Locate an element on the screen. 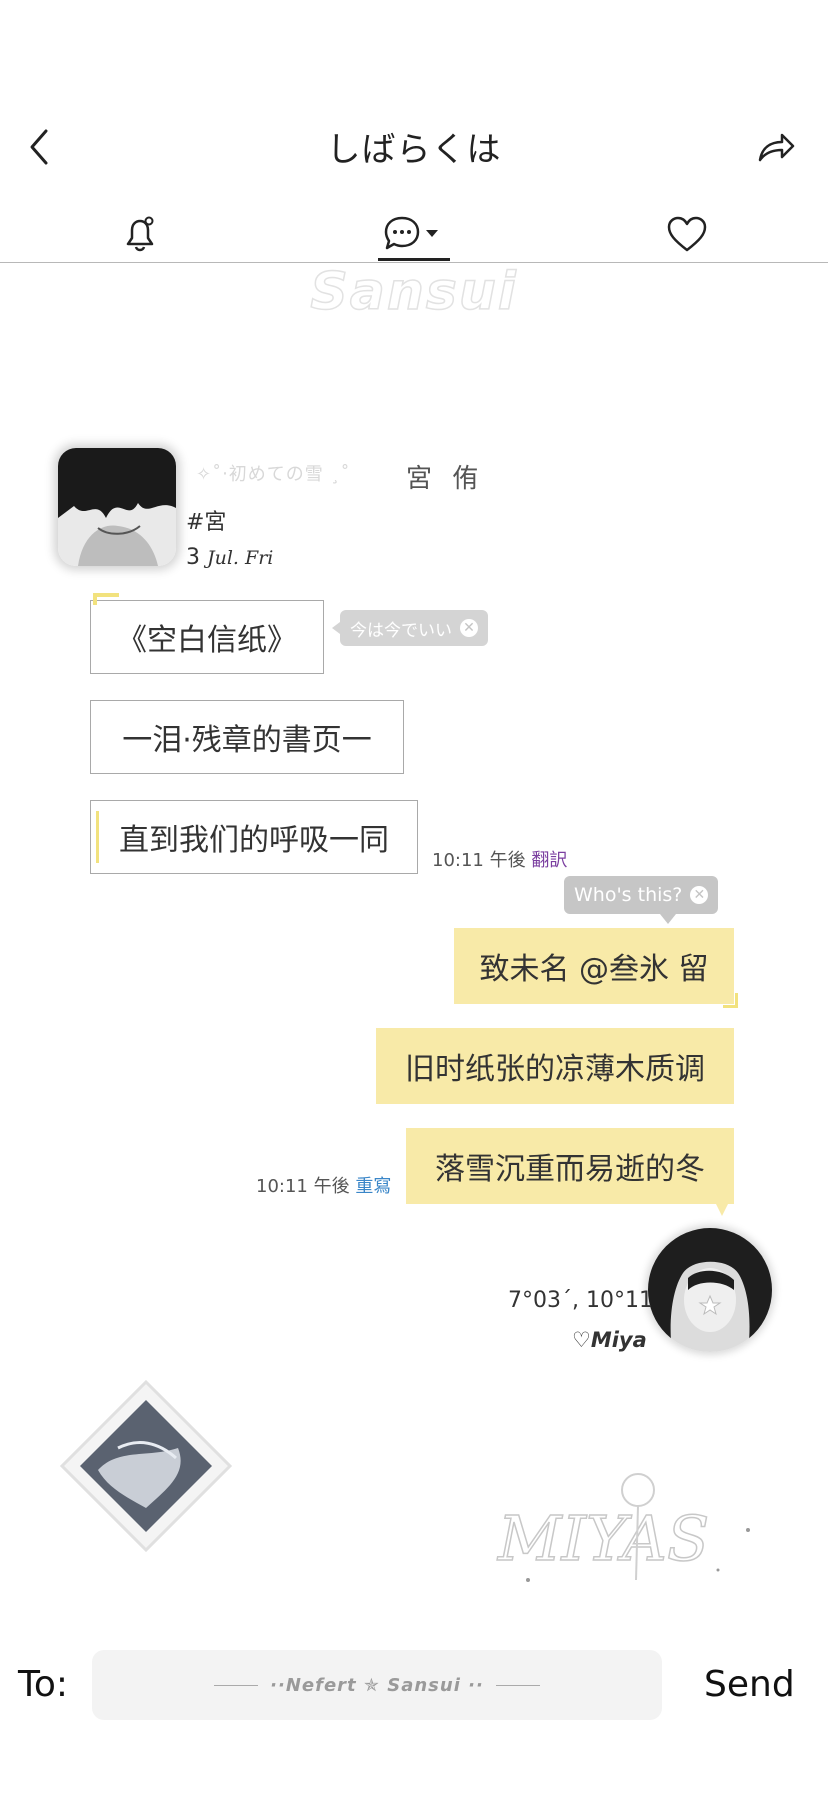 The image size is (828, 1800). recipient-field-text: ··Nefert ✯ Sansui ·· is located at coordinates (377, 1685).